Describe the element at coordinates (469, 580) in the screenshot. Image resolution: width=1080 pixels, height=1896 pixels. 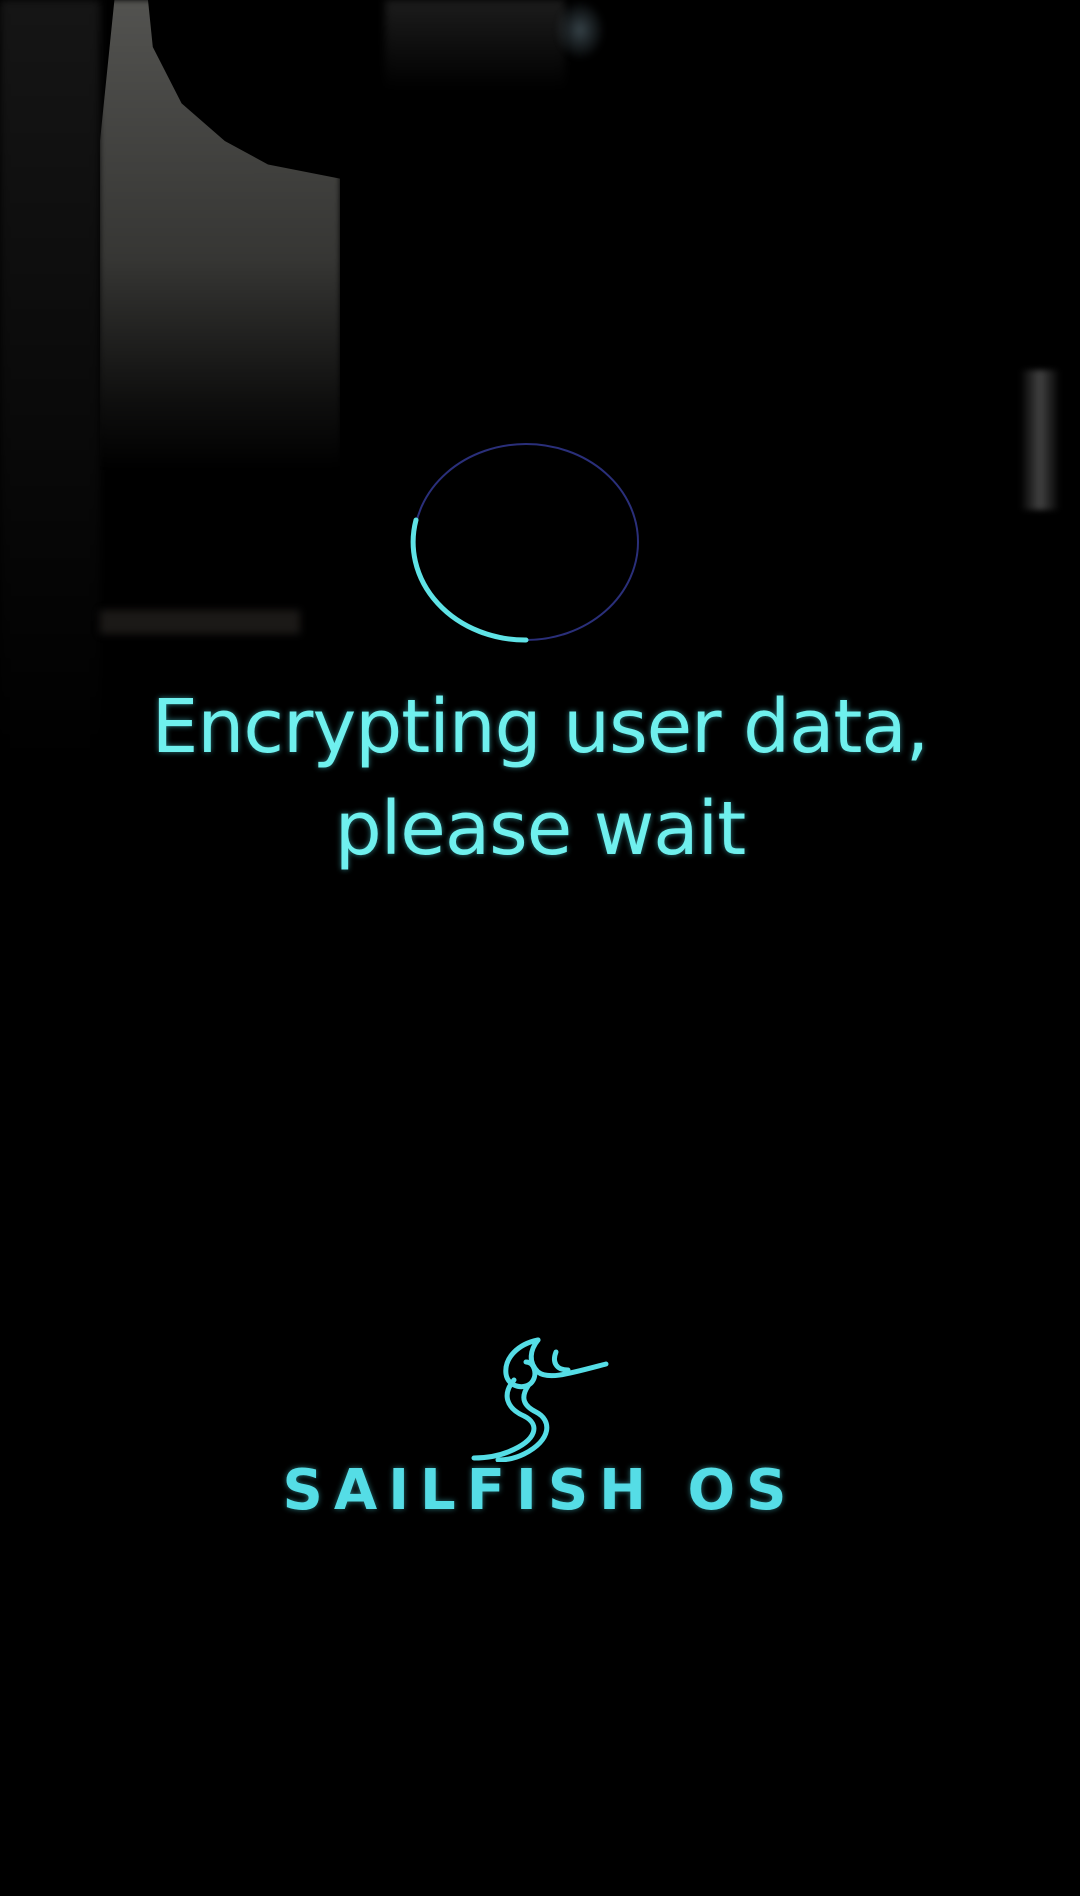
I see `spinner-arc` at that location.